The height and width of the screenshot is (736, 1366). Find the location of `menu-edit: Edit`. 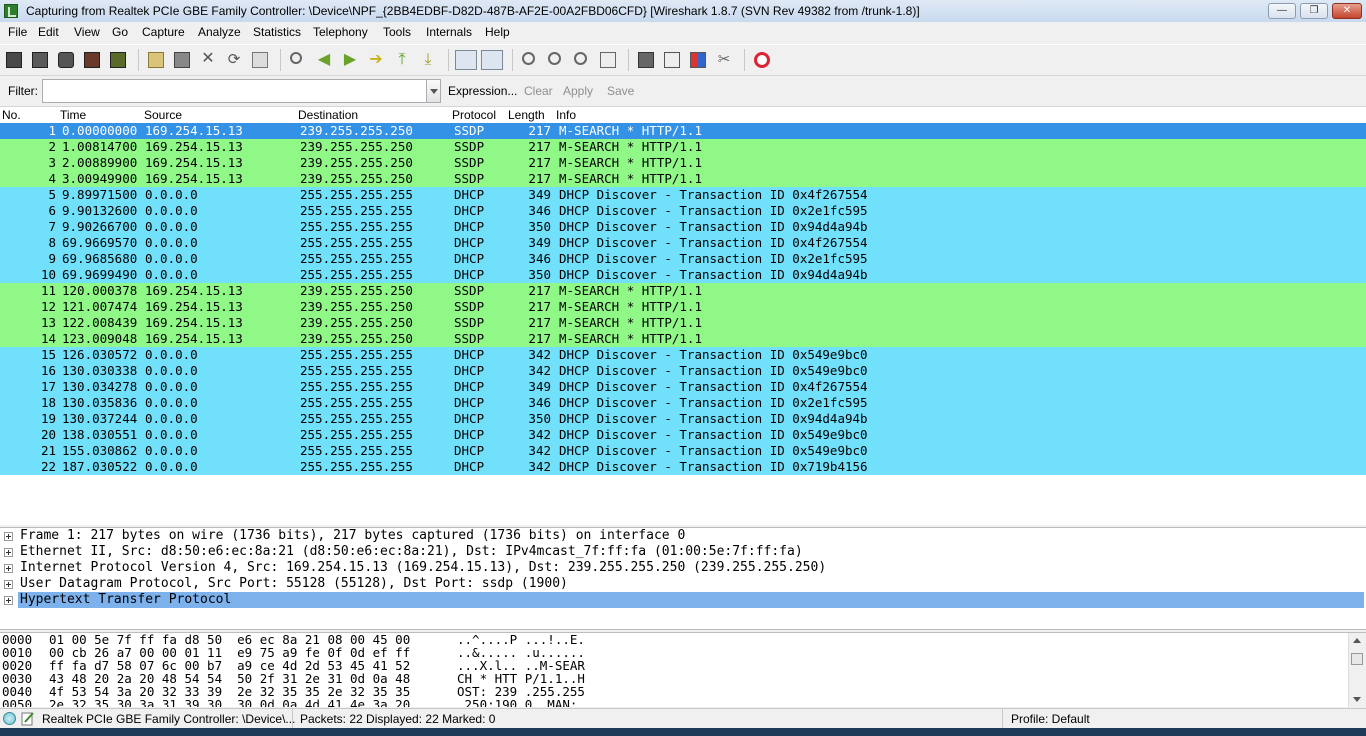

menu-edit: Edit is located at coordinates (48, 32).